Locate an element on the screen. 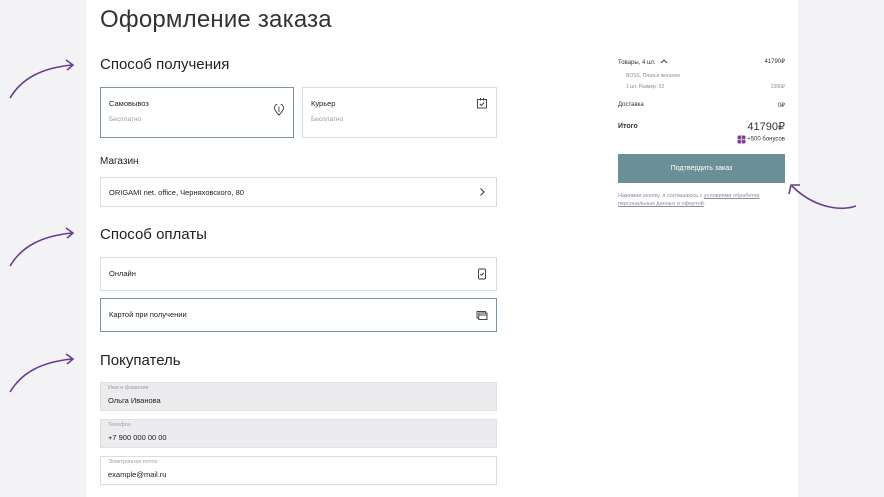 This screenshot has width=884, height=497. delivery-option-pickup: Самовывоз Бесплатно is located at coordinates (197, 112).